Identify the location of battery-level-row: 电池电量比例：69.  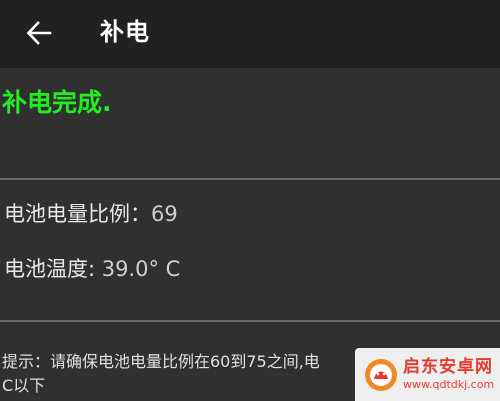
(91, 214).